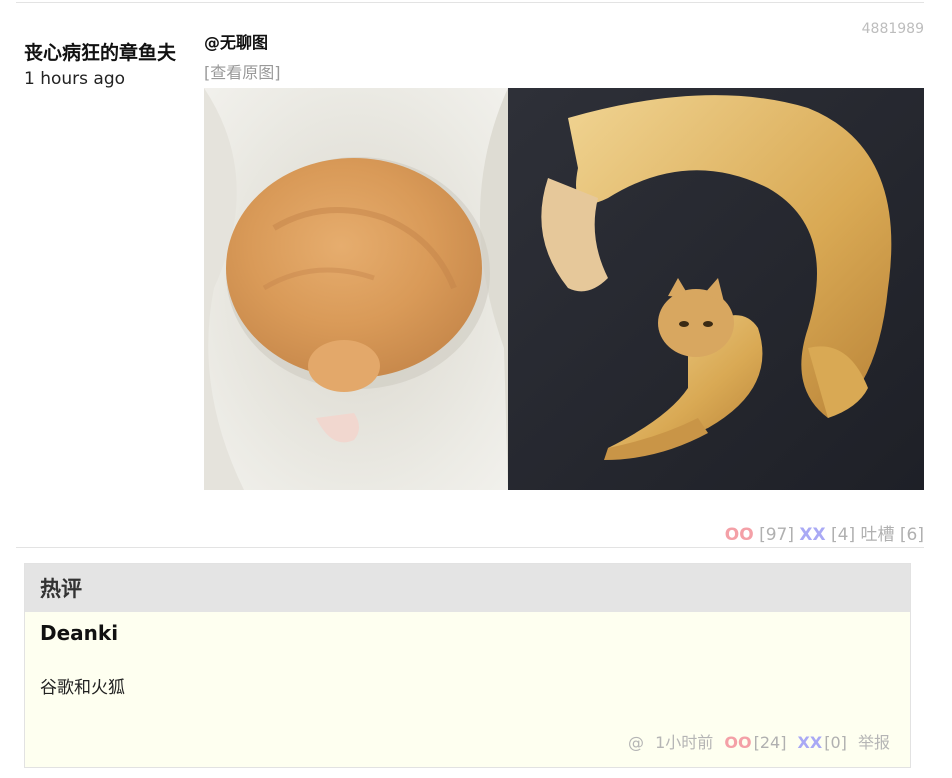 The width and height of the screenshot is (952, 778). Describe the element at coordinates (75, 79) in the screenshot. I see `post-time: 1 hours ago` at that location.